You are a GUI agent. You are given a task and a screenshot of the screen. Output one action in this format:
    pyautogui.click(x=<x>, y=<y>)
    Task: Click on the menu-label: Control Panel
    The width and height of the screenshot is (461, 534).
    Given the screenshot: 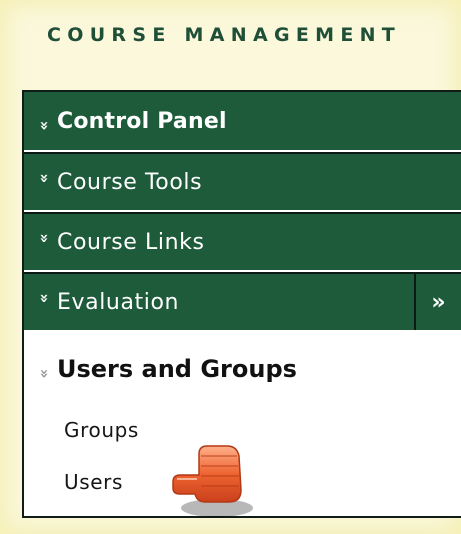 What is the action you would take?
    pyautogui.click(x=142, y=121)
    